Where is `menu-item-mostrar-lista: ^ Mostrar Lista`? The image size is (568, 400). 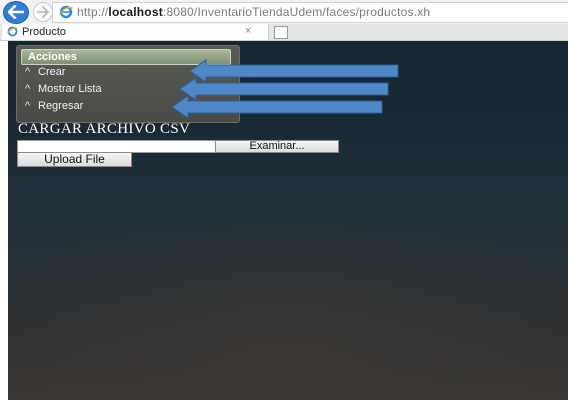
menu-item-mostrar-lista: ^ Mostrar Lista is located at coordinates (63, 89).